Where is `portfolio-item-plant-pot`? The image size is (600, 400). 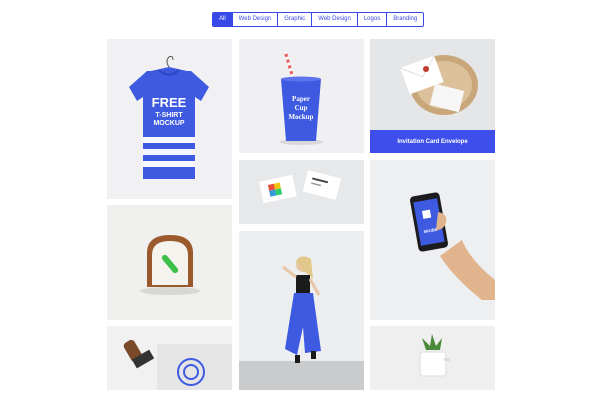 portfolio-item-plant-pot is located at coordinates (432, 358).